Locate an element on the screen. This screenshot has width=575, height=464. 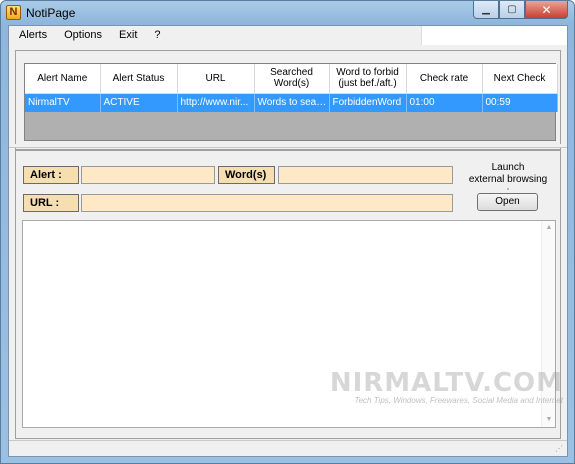
menu-options: Options is located at coordinates (81, 35).